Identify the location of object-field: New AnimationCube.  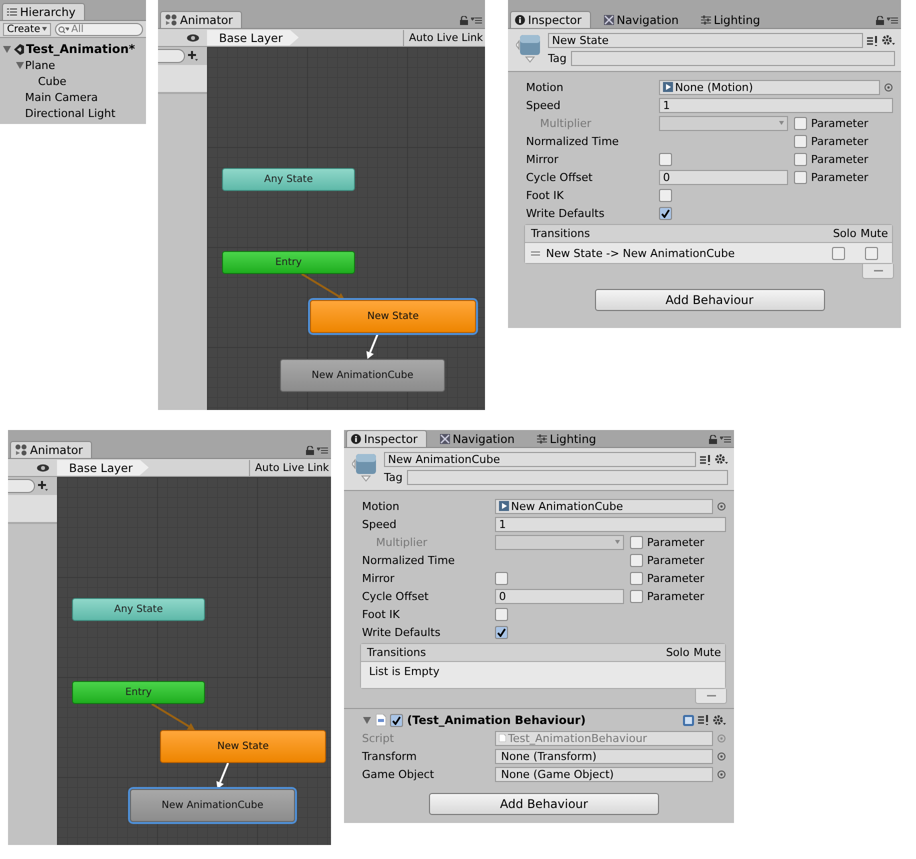
(604, 506).